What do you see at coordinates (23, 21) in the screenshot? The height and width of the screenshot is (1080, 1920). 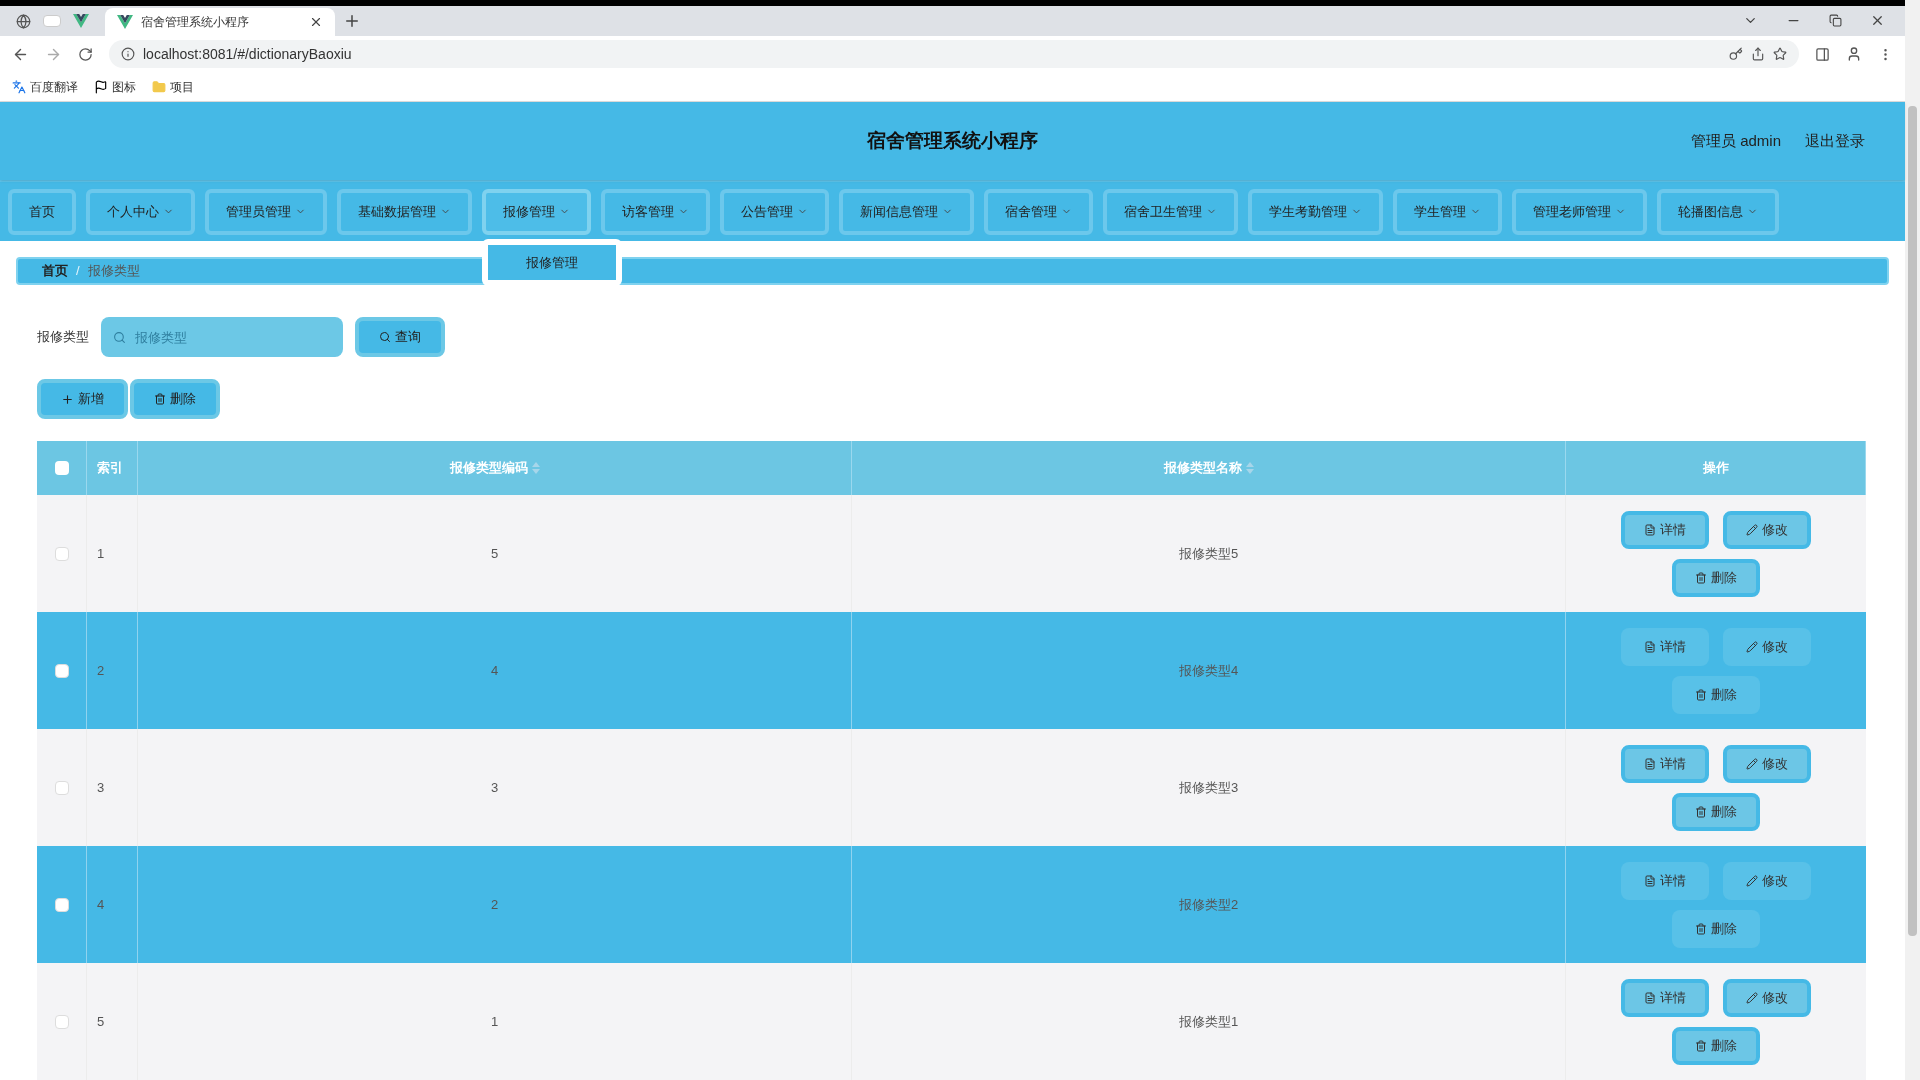 I see `globe-icon` at bounding box center [23, 21].